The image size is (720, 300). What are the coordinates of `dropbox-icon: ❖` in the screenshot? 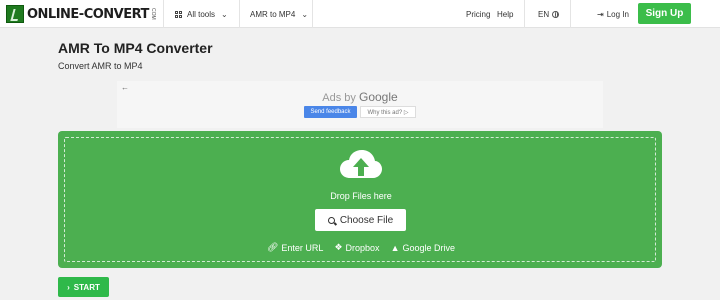 It's located at (338, 247).